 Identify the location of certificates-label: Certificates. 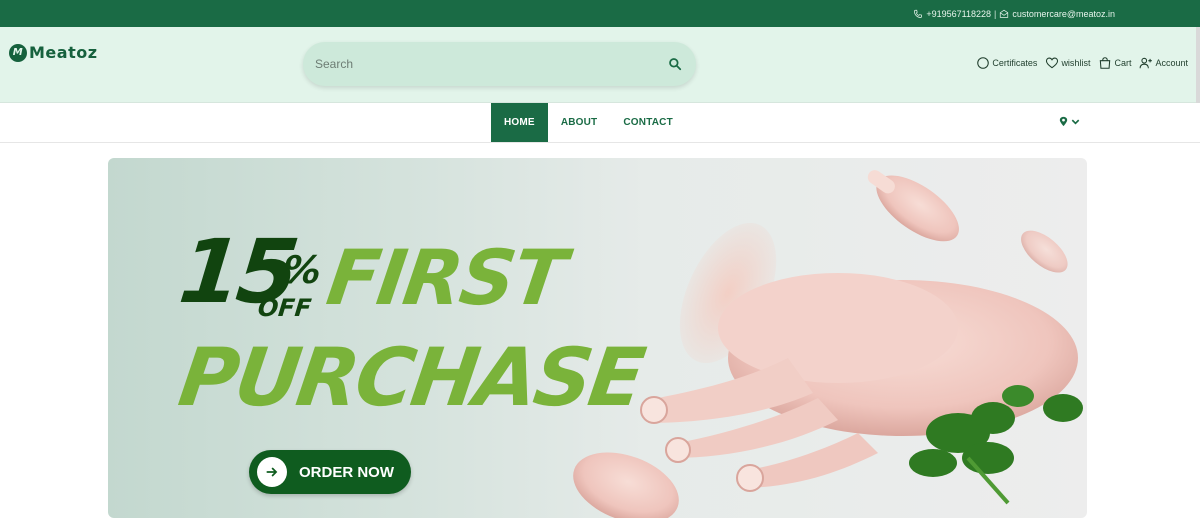
(1015, 63).